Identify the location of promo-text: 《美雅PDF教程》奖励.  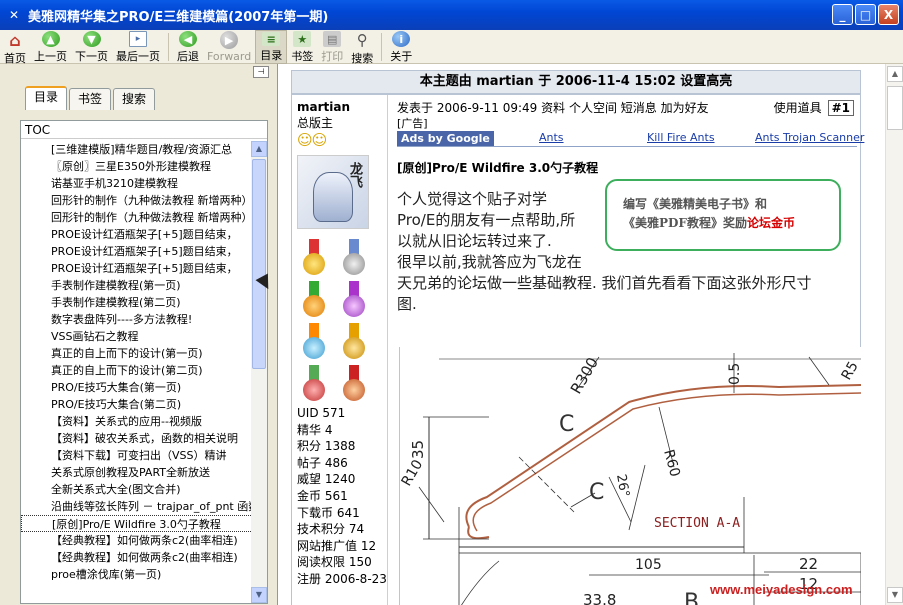
(685, 223).